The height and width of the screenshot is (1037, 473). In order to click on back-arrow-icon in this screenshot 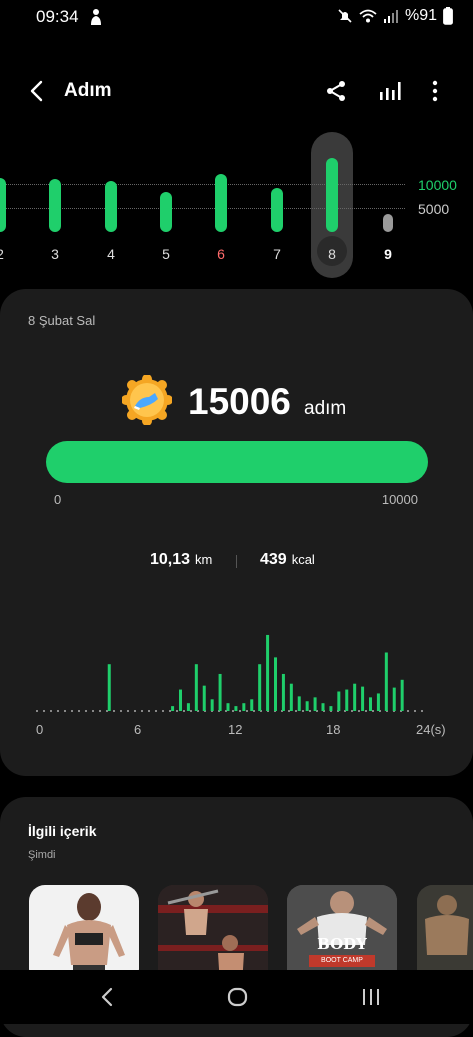, I will do `click(38, 91)`.